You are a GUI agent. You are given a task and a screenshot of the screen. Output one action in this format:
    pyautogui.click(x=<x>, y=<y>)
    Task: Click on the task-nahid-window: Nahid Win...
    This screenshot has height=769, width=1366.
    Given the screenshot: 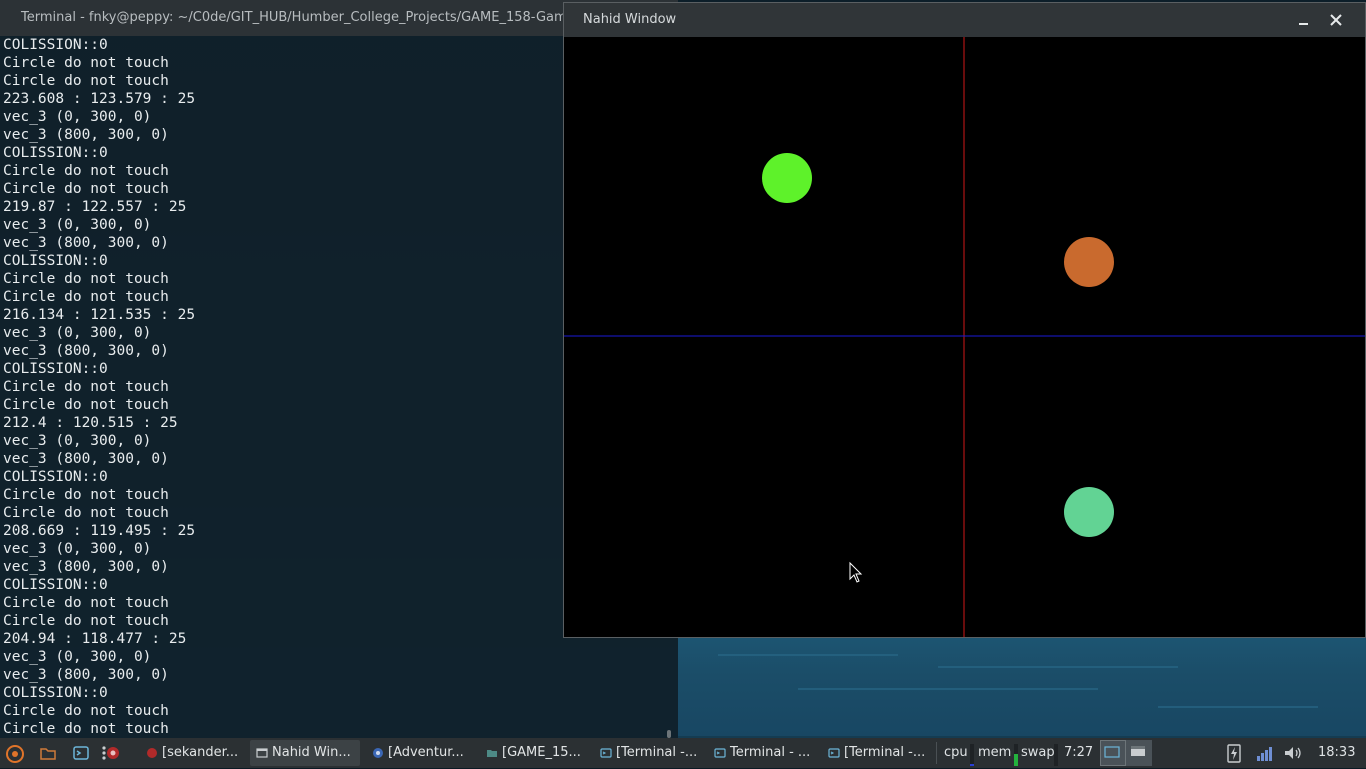 What is the action you would take?
    pyautogui.click(x=305, y=753)
    